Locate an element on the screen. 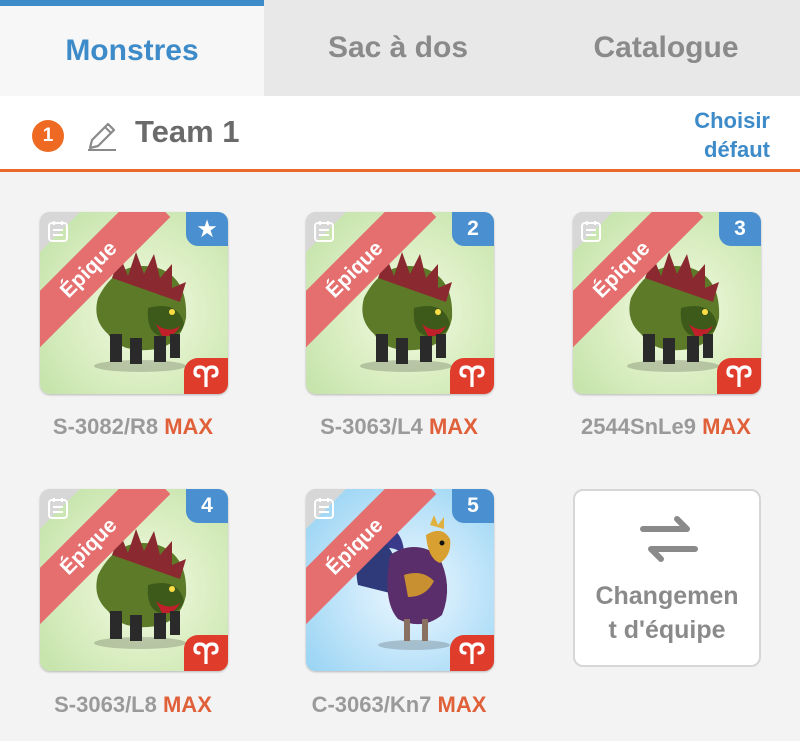 The width and height of the screenshot is (800, 741). team-slot-number: 4 is located at coordinates (207, 506).